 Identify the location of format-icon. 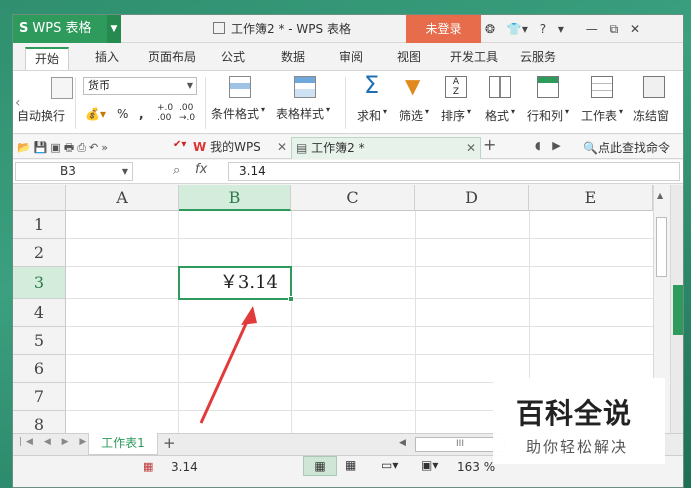
(500, 87).